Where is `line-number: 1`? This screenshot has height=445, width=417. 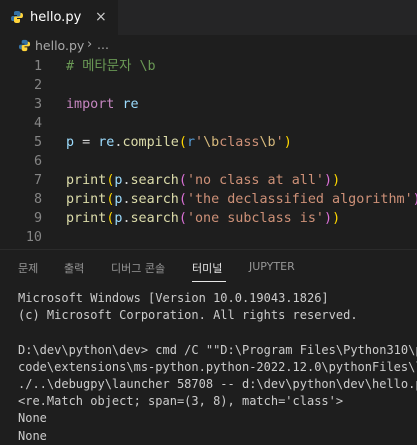 line-number: 1 is located at coordinates (37, 66).